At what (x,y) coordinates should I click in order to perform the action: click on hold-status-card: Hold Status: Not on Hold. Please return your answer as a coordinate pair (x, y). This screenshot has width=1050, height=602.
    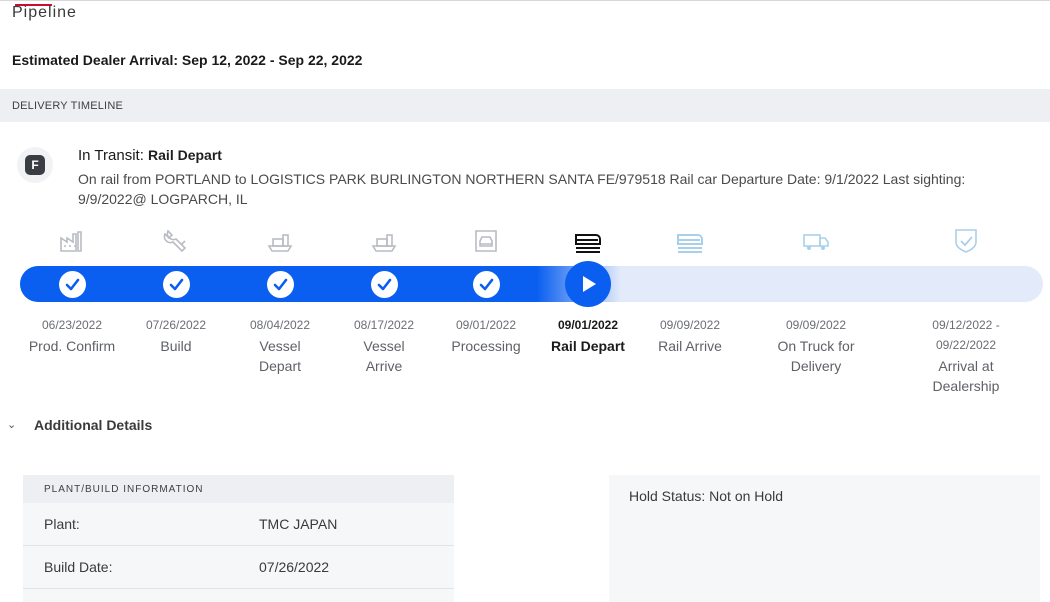
    Looking at the image, I should click on (824, 538).